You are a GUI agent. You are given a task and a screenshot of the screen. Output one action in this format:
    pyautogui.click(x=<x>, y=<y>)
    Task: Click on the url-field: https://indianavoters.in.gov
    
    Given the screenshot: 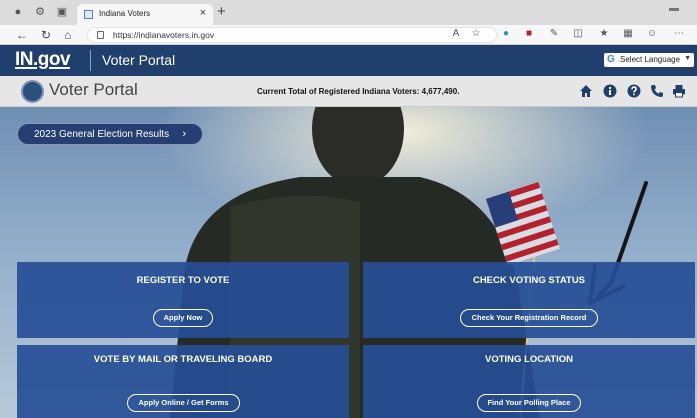 What is the action you would take?
    pyautogui.click(x=292, y=35)
    